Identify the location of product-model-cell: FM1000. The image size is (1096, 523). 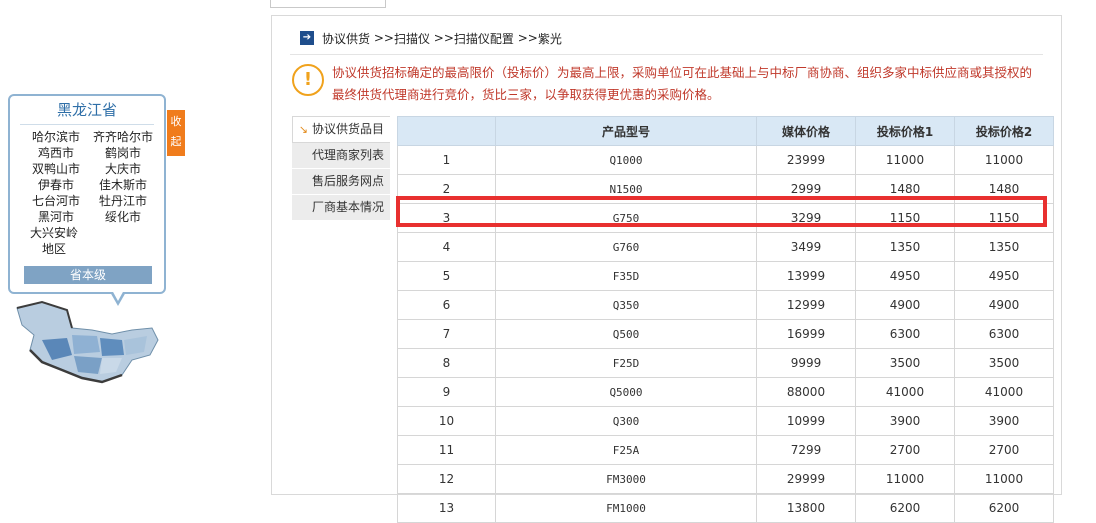
(626, 508).